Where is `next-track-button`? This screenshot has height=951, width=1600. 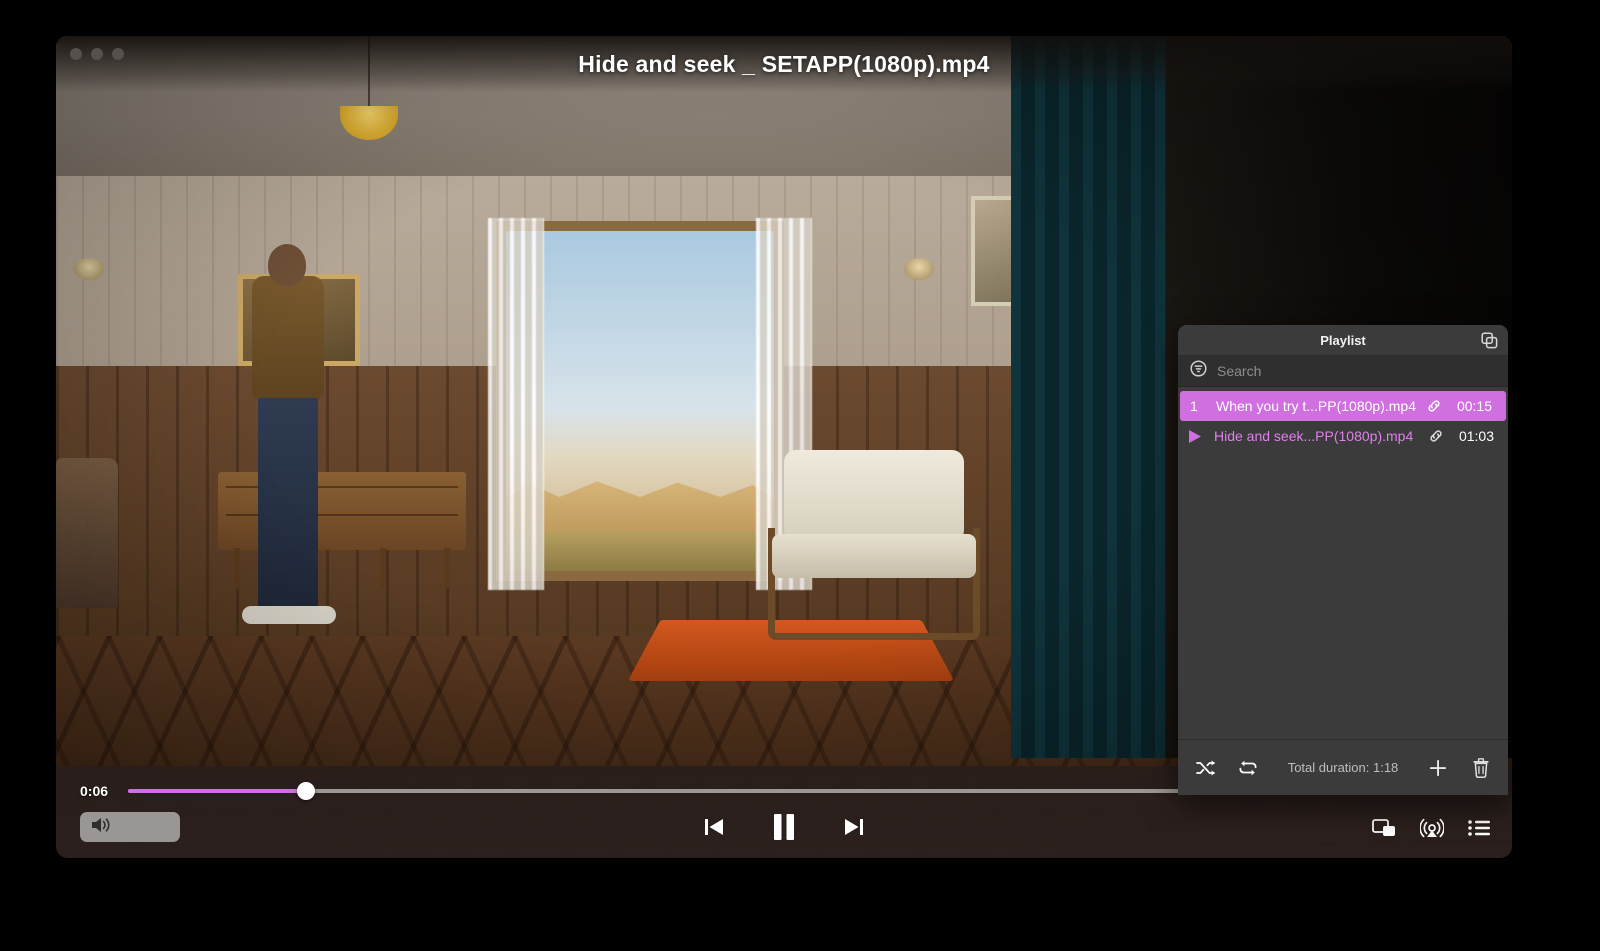
next-track-button is located at coordinates (854, 827).